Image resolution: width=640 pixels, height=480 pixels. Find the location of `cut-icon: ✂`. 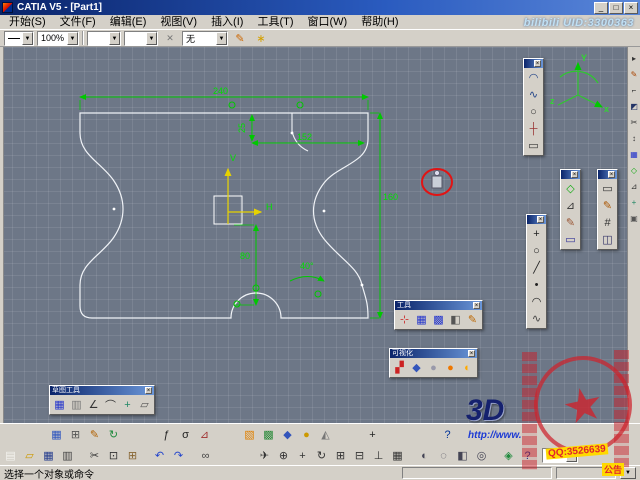

cut-icon: ✂ is located at coordinates (94, 455).